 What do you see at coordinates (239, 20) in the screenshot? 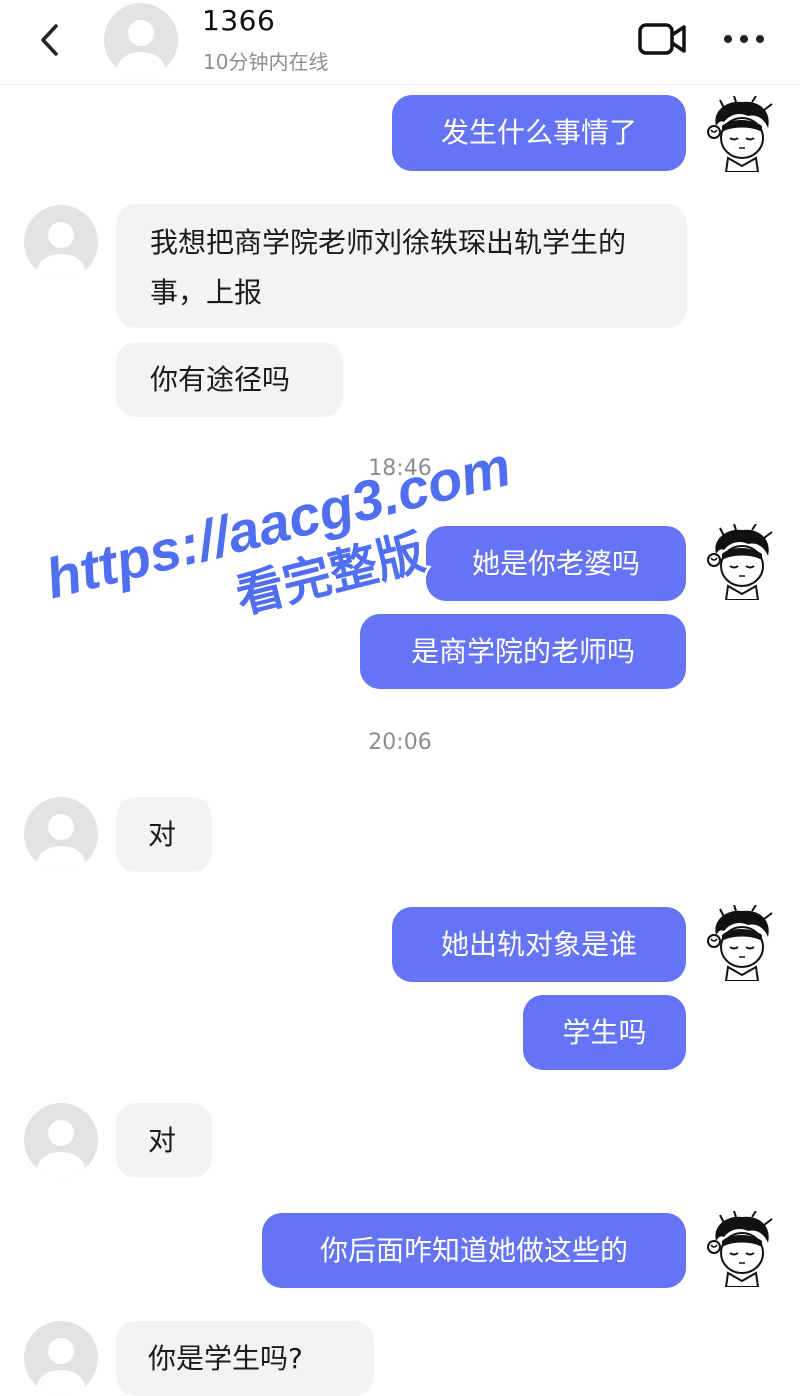
I see `contact-name: 1366` at bounding box center [239, 20].